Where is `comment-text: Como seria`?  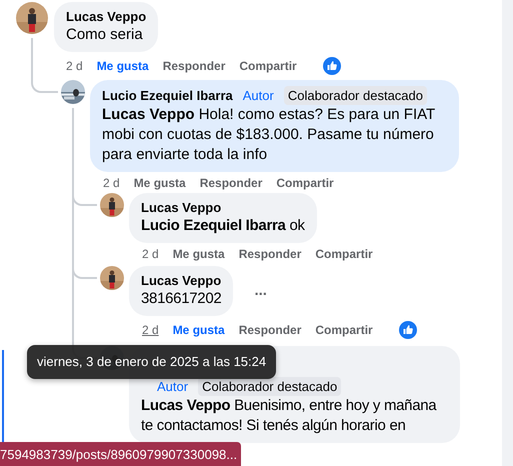 comment-text: Como seria is located at coordinates (105, 35).